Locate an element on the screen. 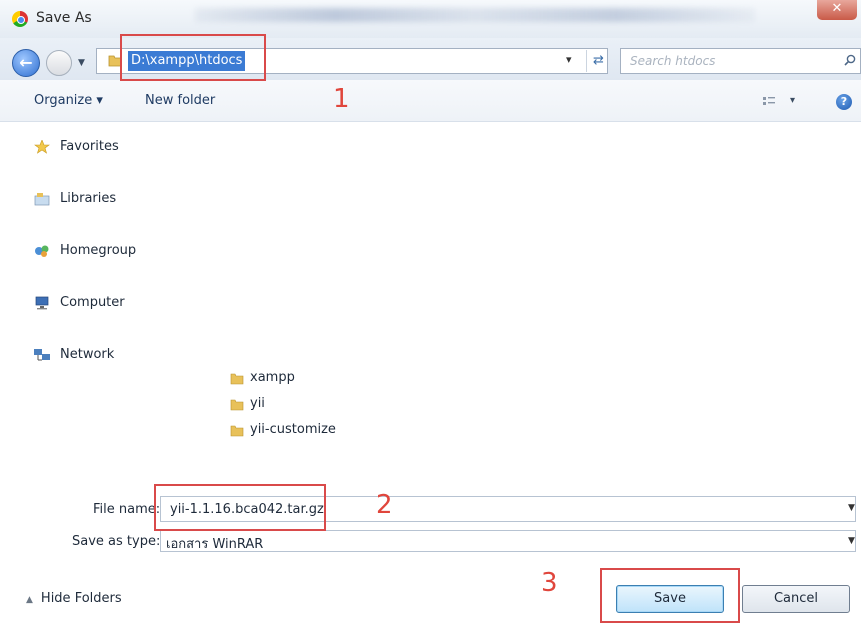 The height and width of the screenshot is (623, 861). nav-item-label: Network is located at coordinates (87, 354).